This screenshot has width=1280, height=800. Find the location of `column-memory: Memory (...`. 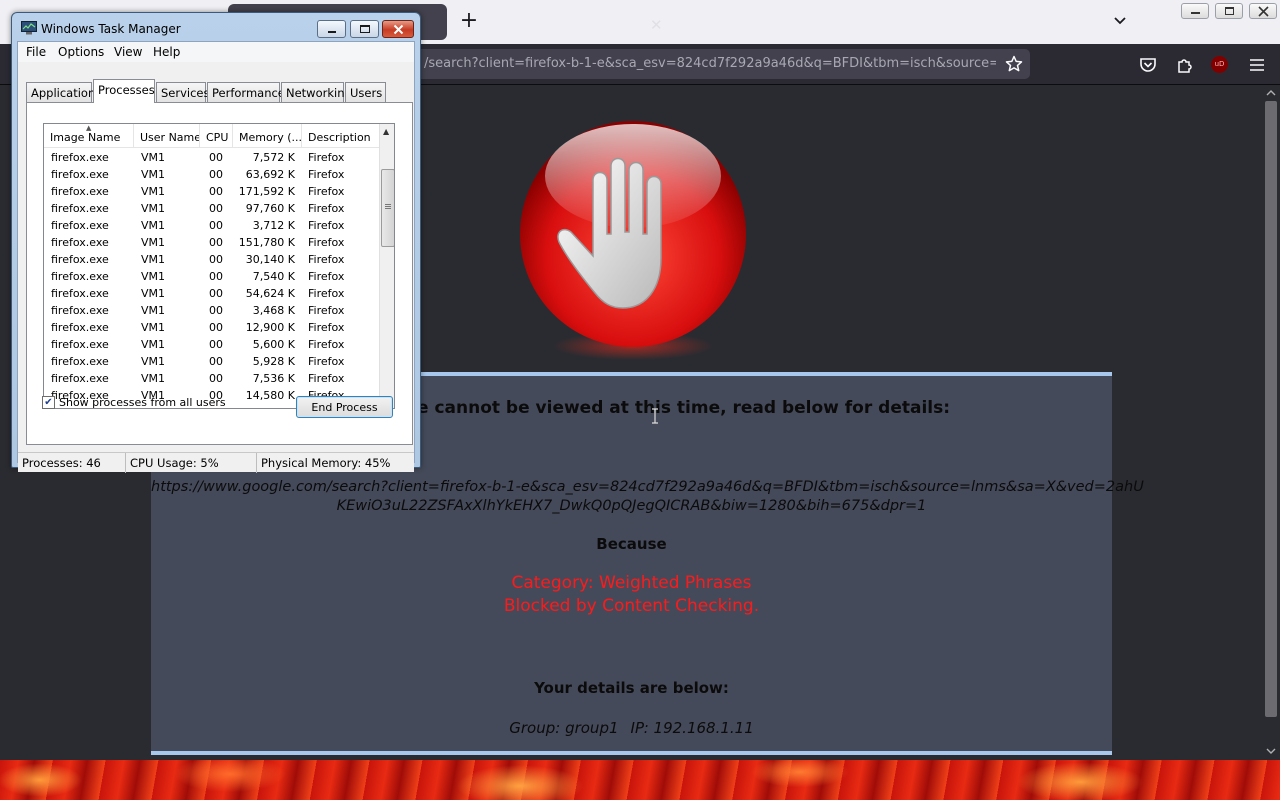

column-memory: Memory (... is located at coordinates (267, 136).